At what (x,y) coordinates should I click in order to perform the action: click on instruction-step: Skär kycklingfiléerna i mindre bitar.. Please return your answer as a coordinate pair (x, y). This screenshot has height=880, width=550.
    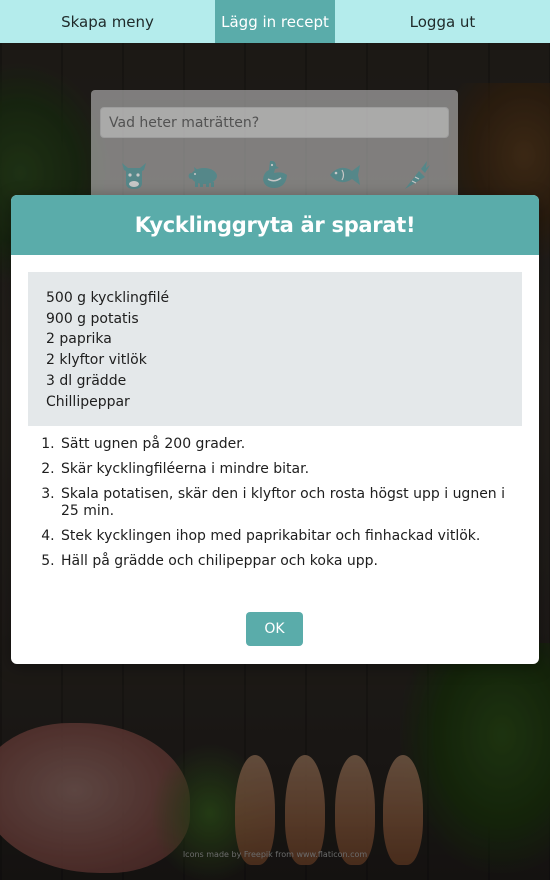
    Looking at the image, I should click on (289, 469).